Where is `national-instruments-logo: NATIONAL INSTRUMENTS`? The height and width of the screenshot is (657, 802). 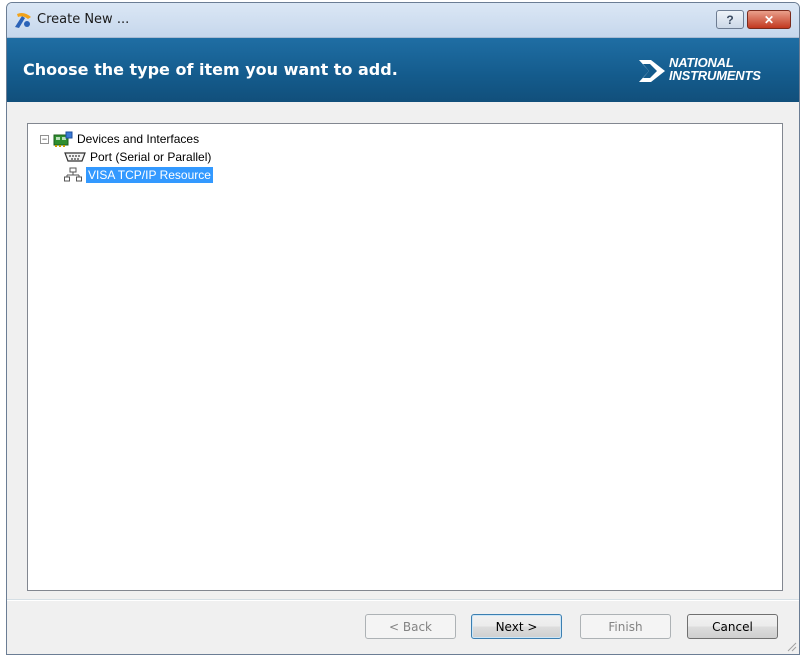
national-instruments-logo: NATIONAL INSTRUMENTS is located at coordinates (714, 71).